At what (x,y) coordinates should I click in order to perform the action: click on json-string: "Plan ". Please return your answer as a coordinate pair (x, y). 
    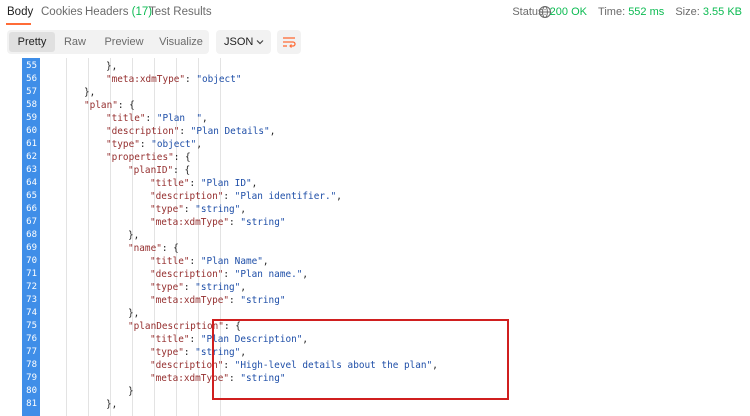
    Looking at the image, I should click on (179, 118).